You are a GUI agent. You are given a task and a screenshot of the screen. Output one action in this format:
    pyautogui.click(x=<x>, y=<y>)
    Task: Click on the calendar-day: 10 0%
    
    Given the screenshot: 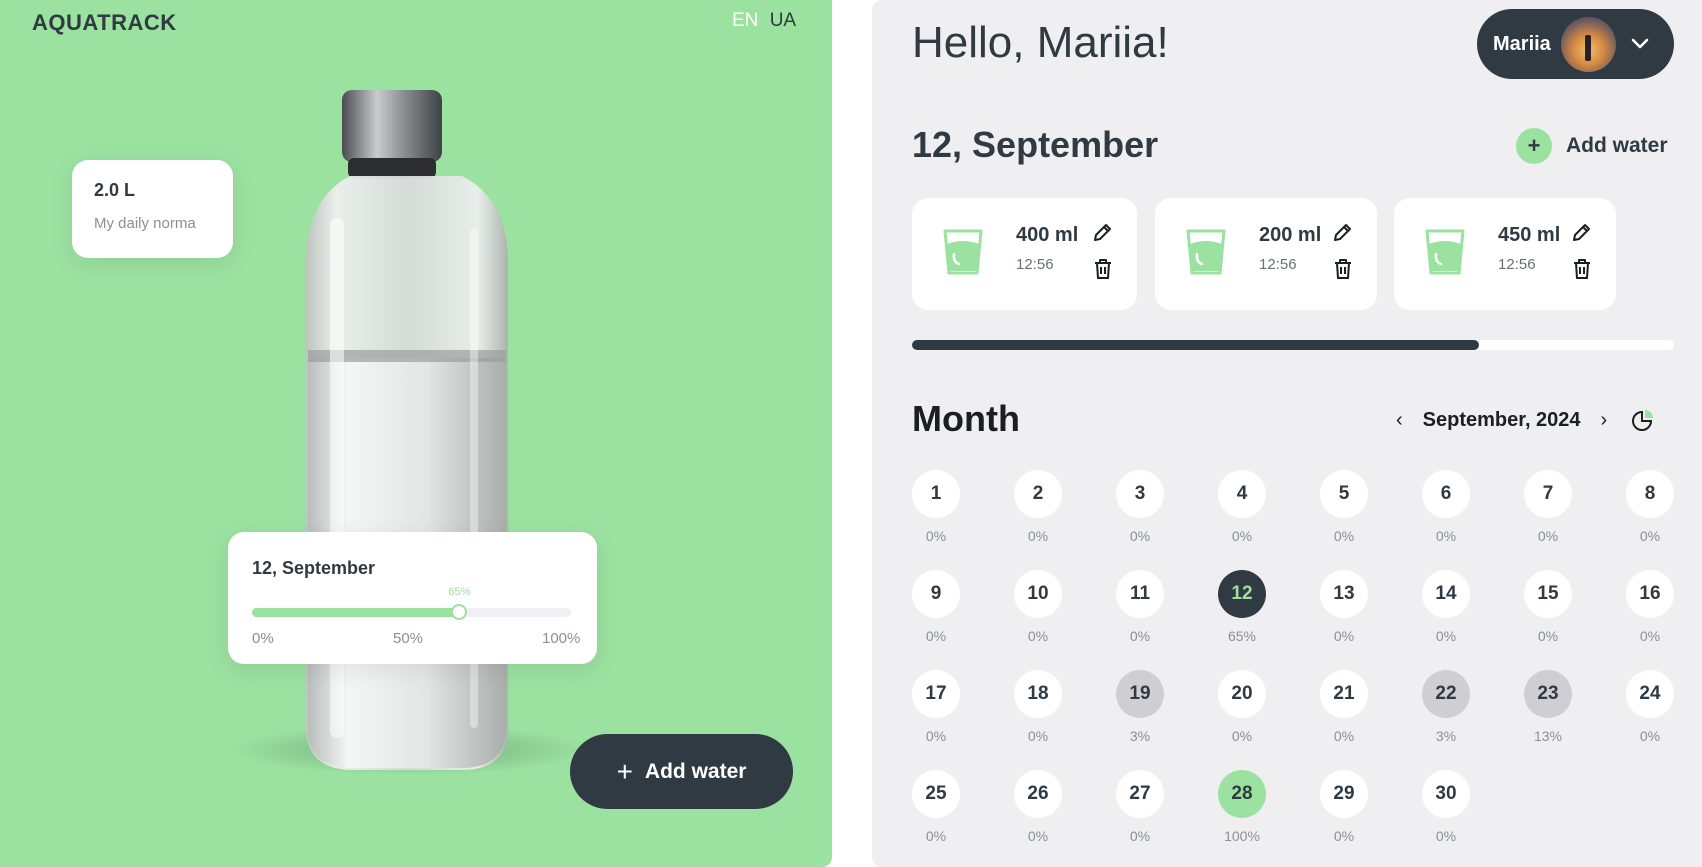 What is the action you would take?
    pyautogui.click(x=1038, y=607)
    